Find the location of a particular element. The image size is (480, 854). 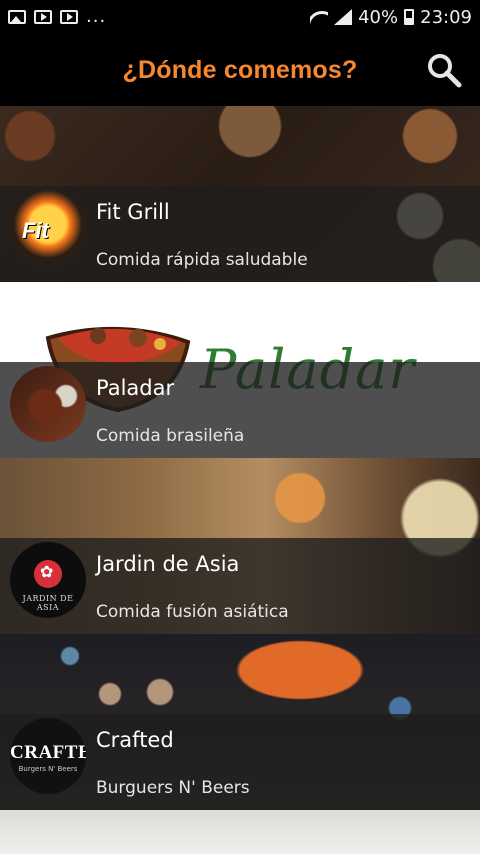

card-background-image is located at coordinates (240, 832).